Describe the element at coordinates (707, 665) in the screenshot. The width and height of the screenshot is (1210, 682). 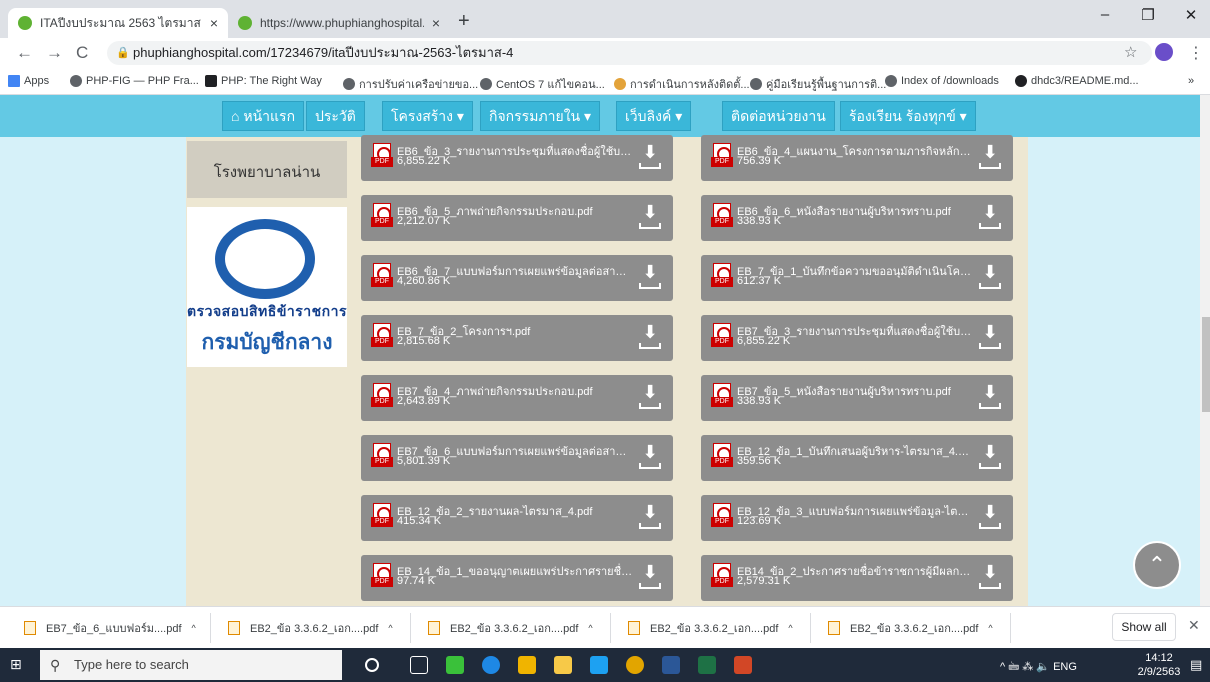
I see `excel-icon` at that location.